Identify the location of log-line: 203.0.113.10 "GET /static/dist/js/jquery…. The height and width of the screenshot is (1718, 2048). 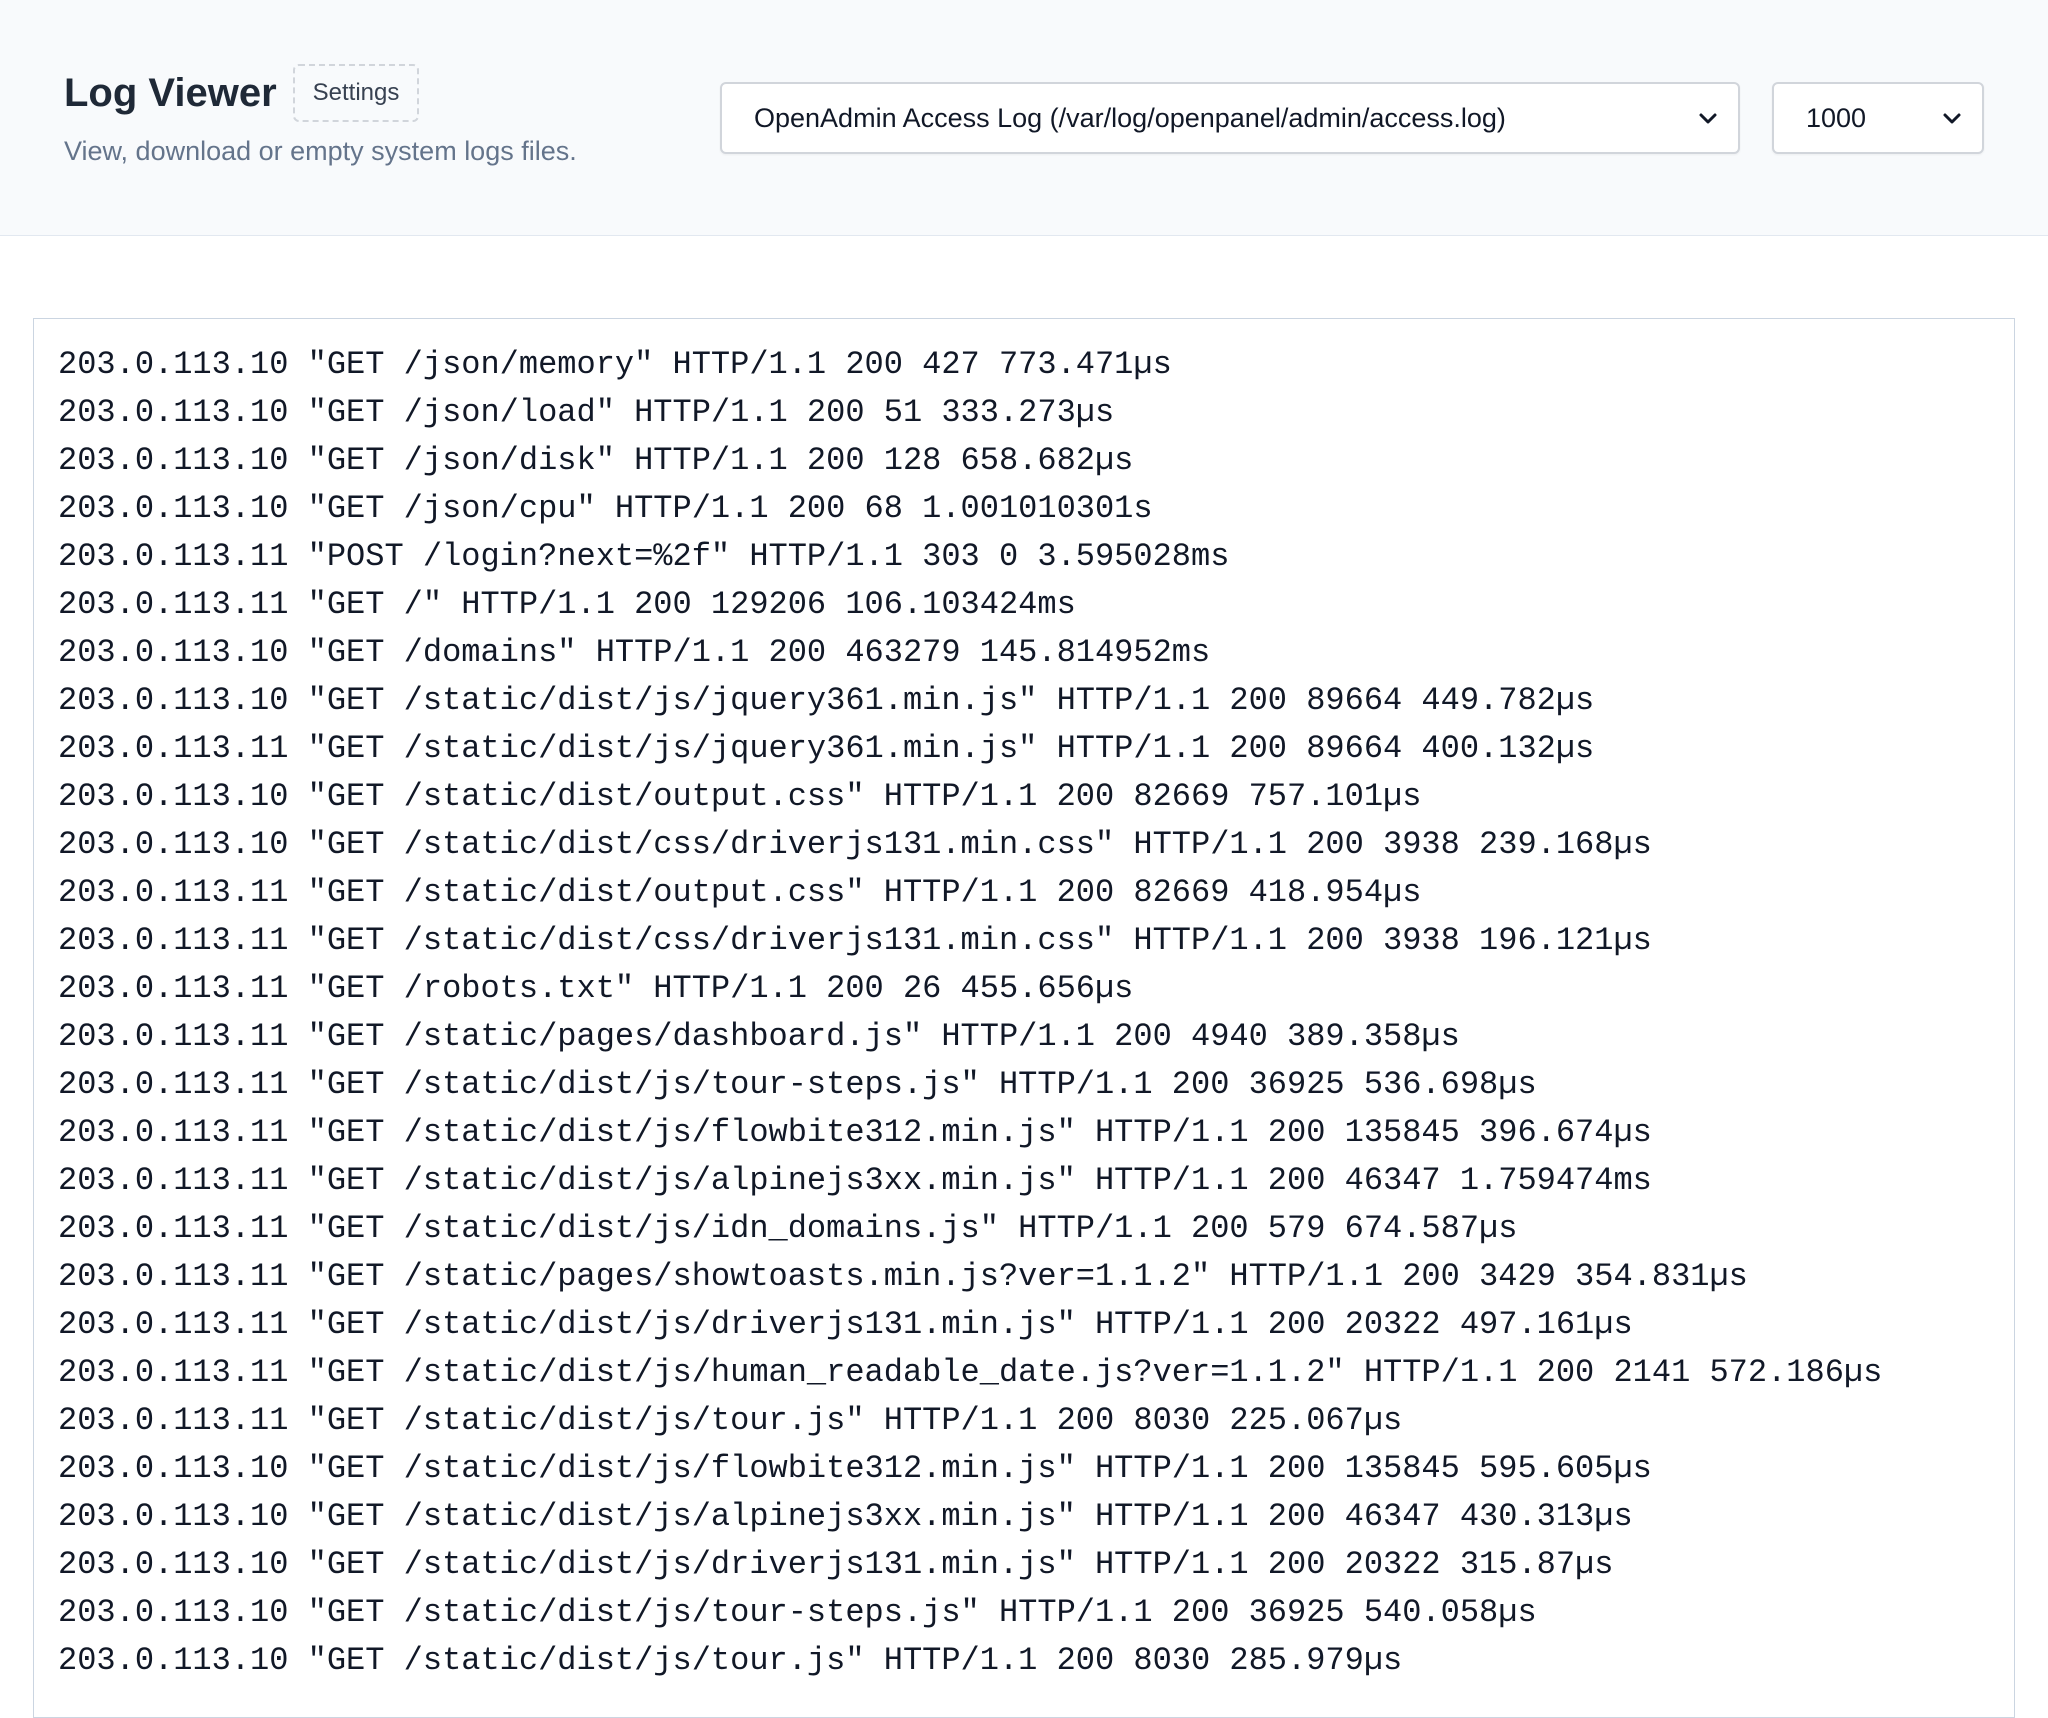
(826, 700).